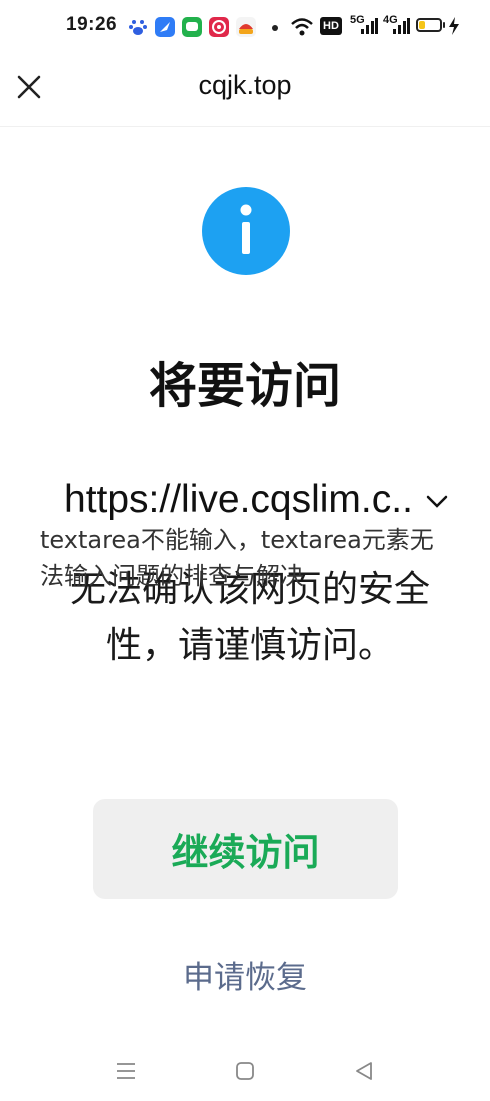 The height and width of the screenshot is (1101, 490). Describe the element at coordinates (245, 85) in the screenshot. I see `page-title: cqjk.top` at that location.